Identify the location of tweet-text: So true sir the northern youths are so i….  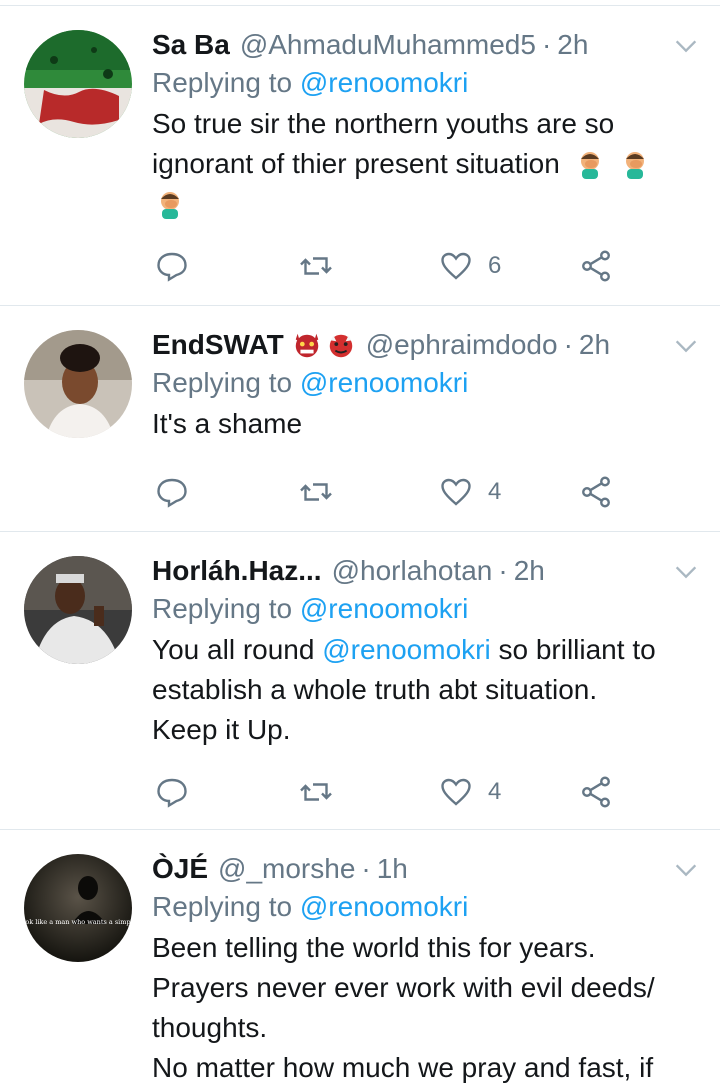
(426, 164).